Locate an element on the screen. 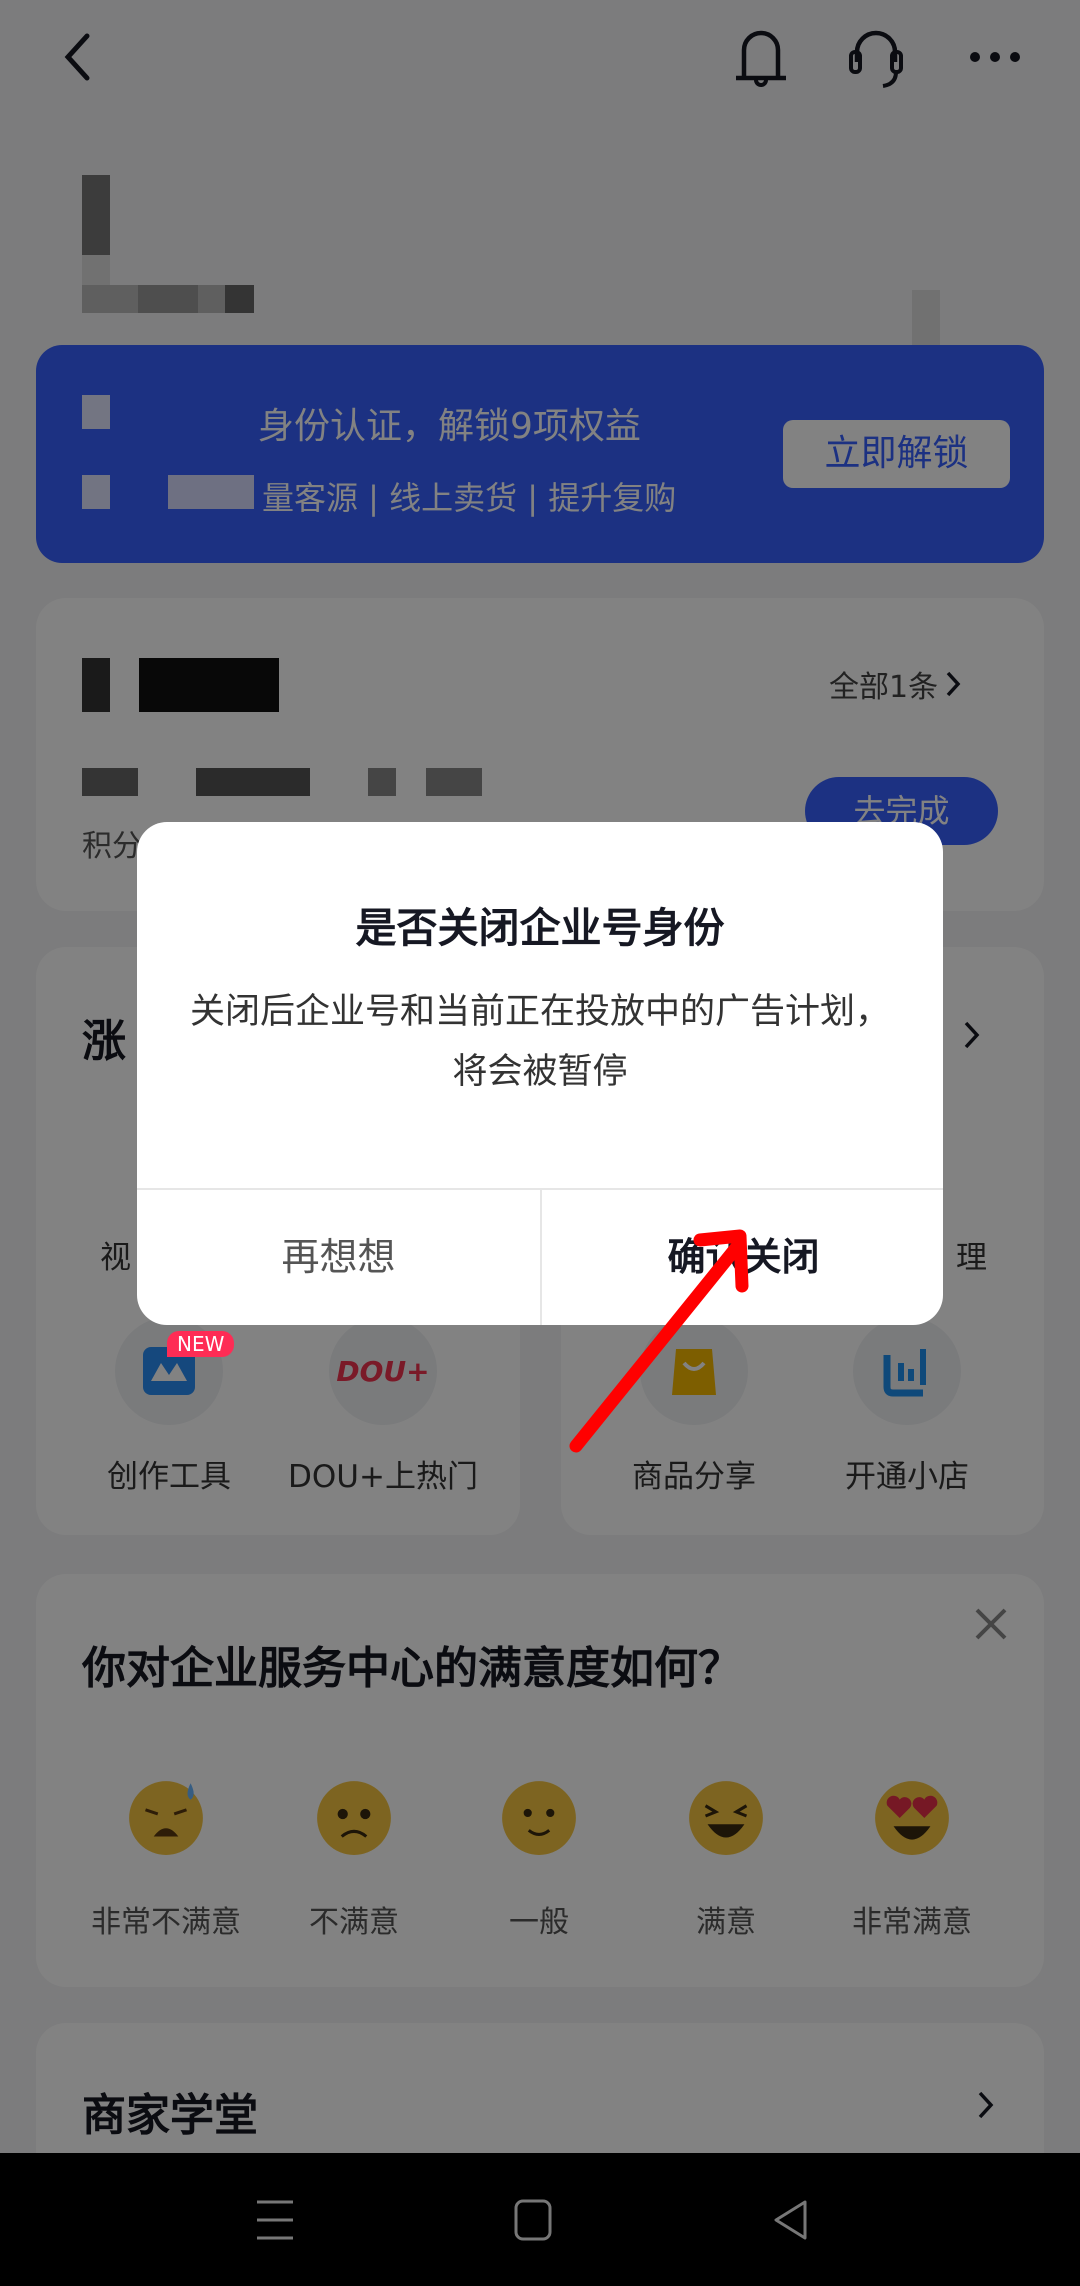  system-navigation-bar is located at coordinates (540, 2219).